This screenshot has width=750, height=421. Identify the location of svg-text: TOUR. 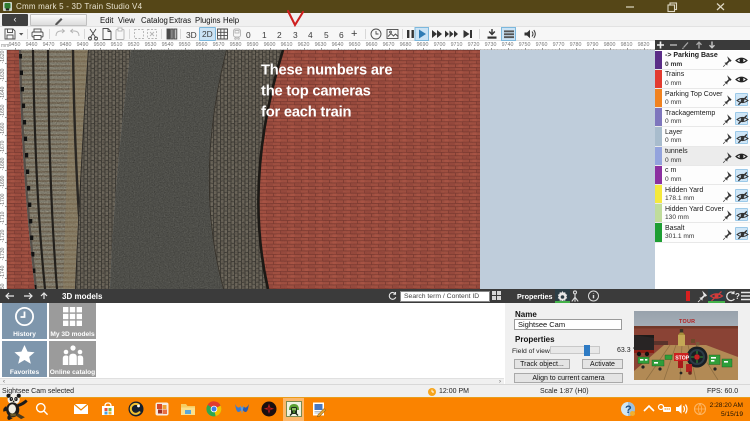
(687, 322).